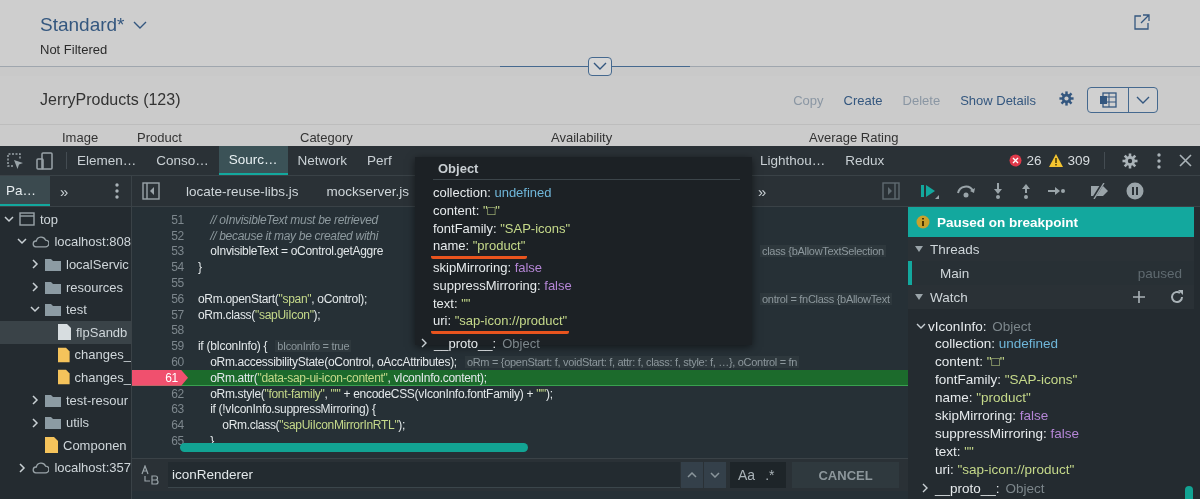  What do you see at coordinates (111, 100) in the screenshot?
I see `table-title: JerryProducts (123)` at bounding box center [111, 100].